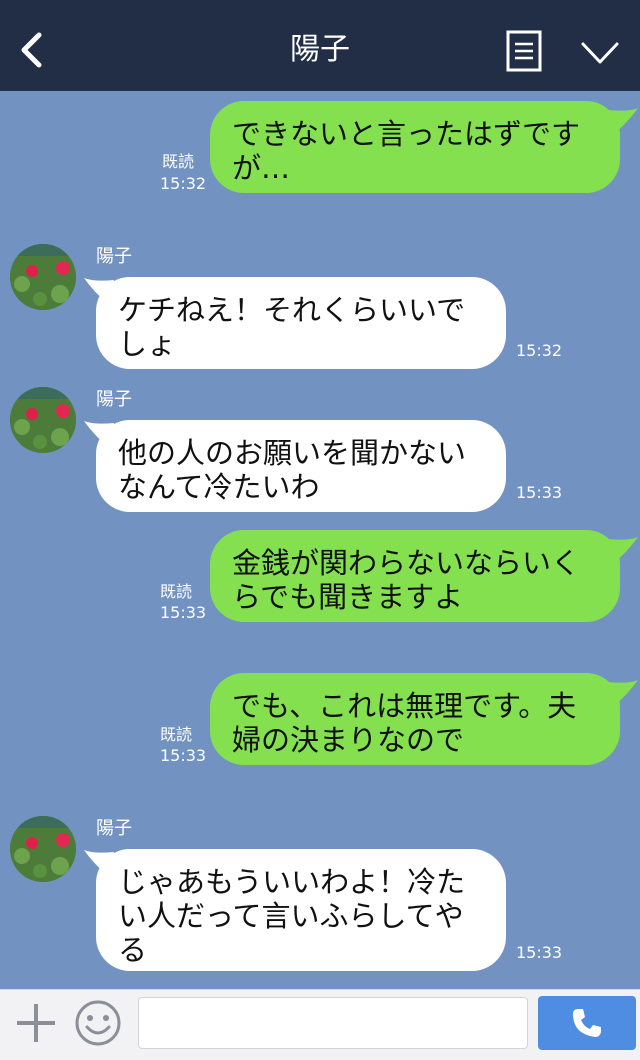 The image size is (640, 1060). I want to click on chevron-down-icon, so click(600, 53).